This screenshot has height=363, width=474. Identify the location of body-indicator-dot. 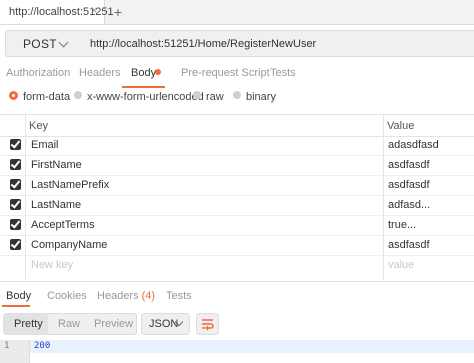
(158, 72).